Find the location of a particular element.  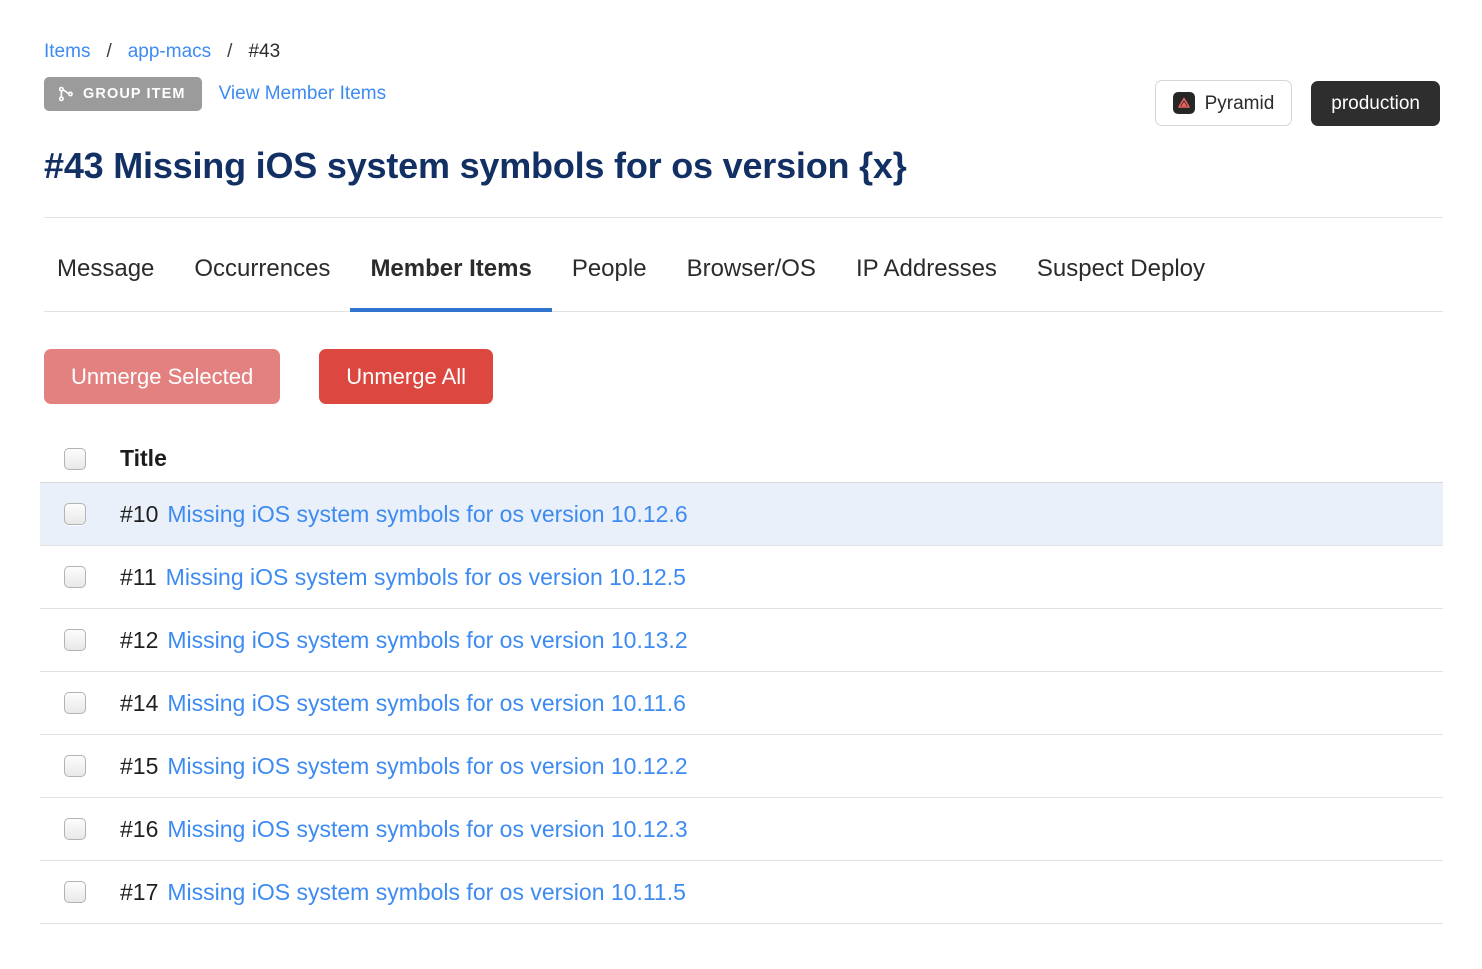

breadcrumb-item-project: app-macs is located at coordinates (169, 52).